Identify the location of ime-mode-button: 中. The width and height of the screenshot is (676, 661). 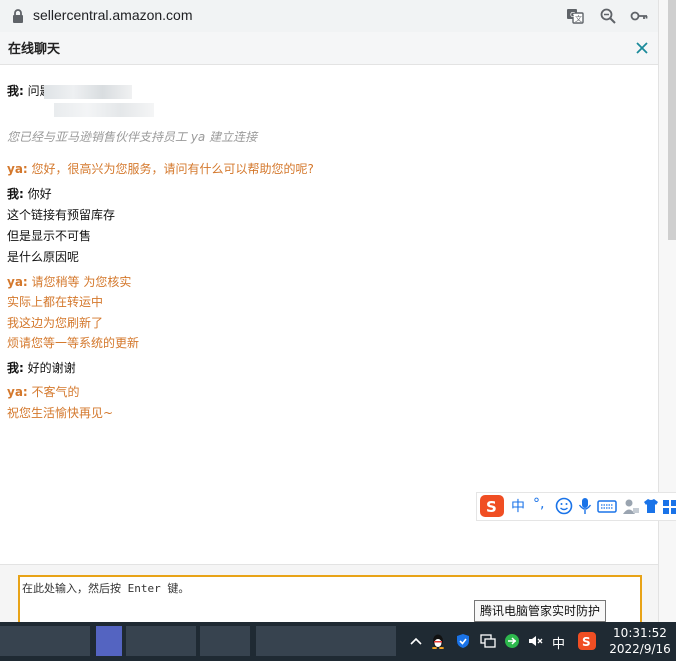
(518, 506).